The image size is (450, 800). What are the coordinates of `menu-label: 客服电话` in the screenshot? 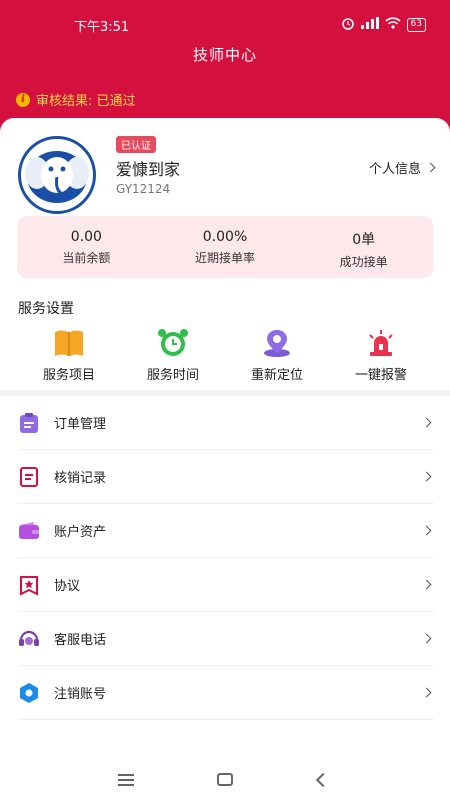 It's located at (80, 640).